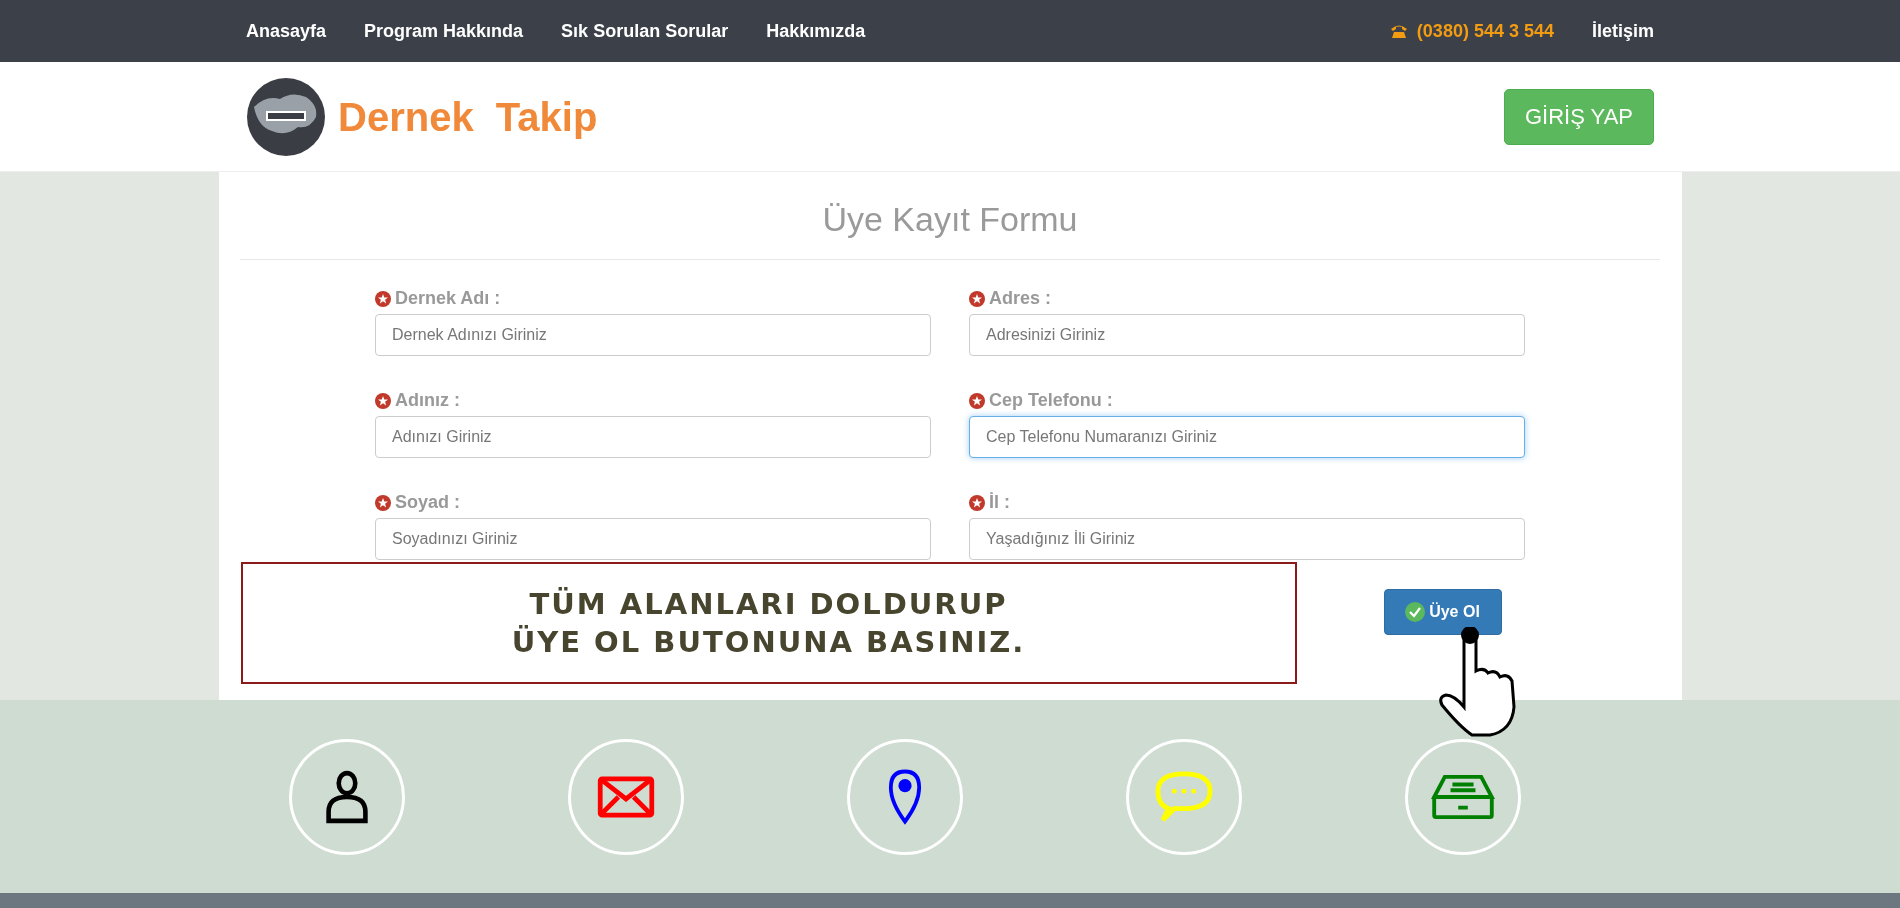 The height and width of the screenshot is (908, 1900). Describe the element at coordinates (653, 539) in the screenshot. I see `input-field: Soyadınızı Giriniz` at that location.